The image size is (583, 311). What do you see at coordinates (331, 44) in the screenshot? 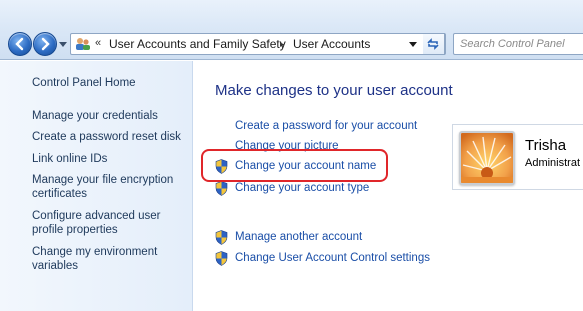
I see `breadcrumb-user-accounts: User Accounts` at bounding box center [331, 44].